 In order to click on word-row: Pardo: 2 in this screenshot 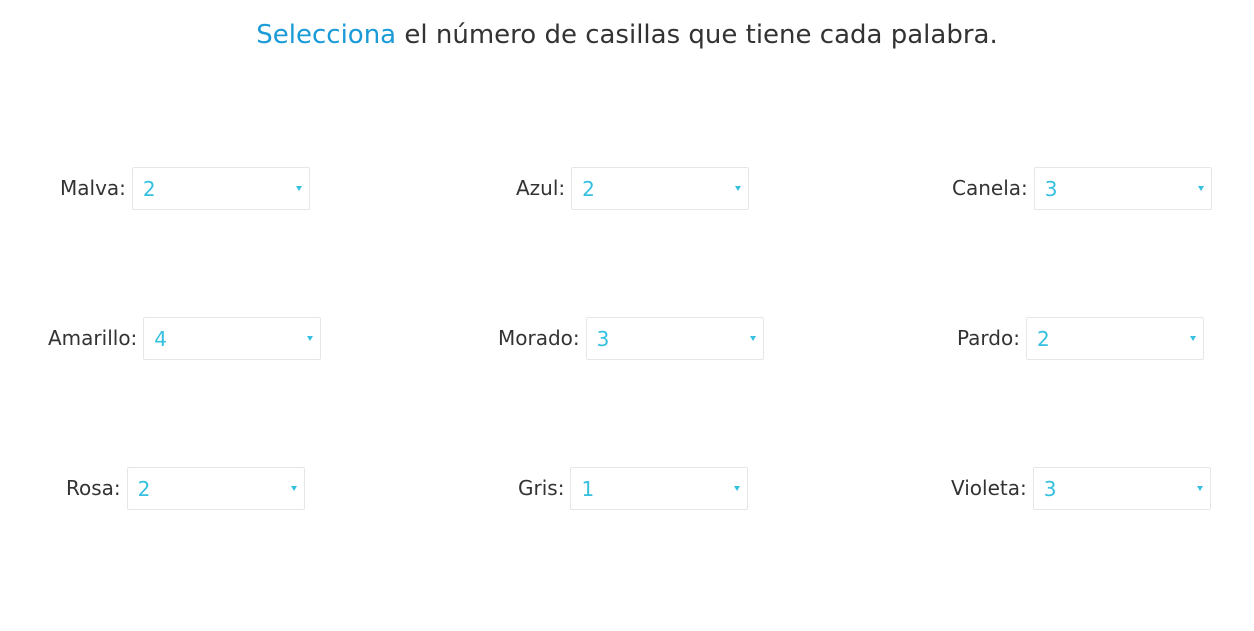, I will do `click(1080, 338)`.